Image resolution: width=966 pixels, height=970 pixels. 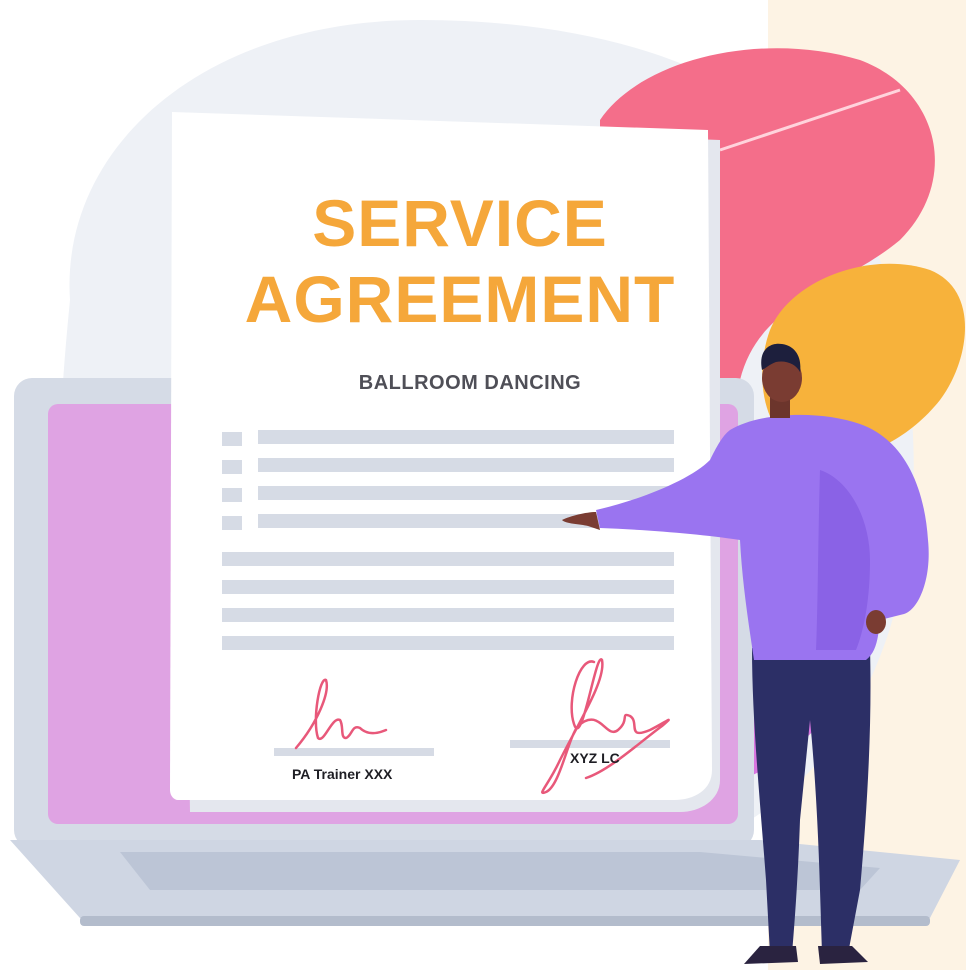 What do you see at coordinates (460, 223) in the screenshot?
I see `agreement-title-line-1: SERVICE` at bounding box center [460, 223].